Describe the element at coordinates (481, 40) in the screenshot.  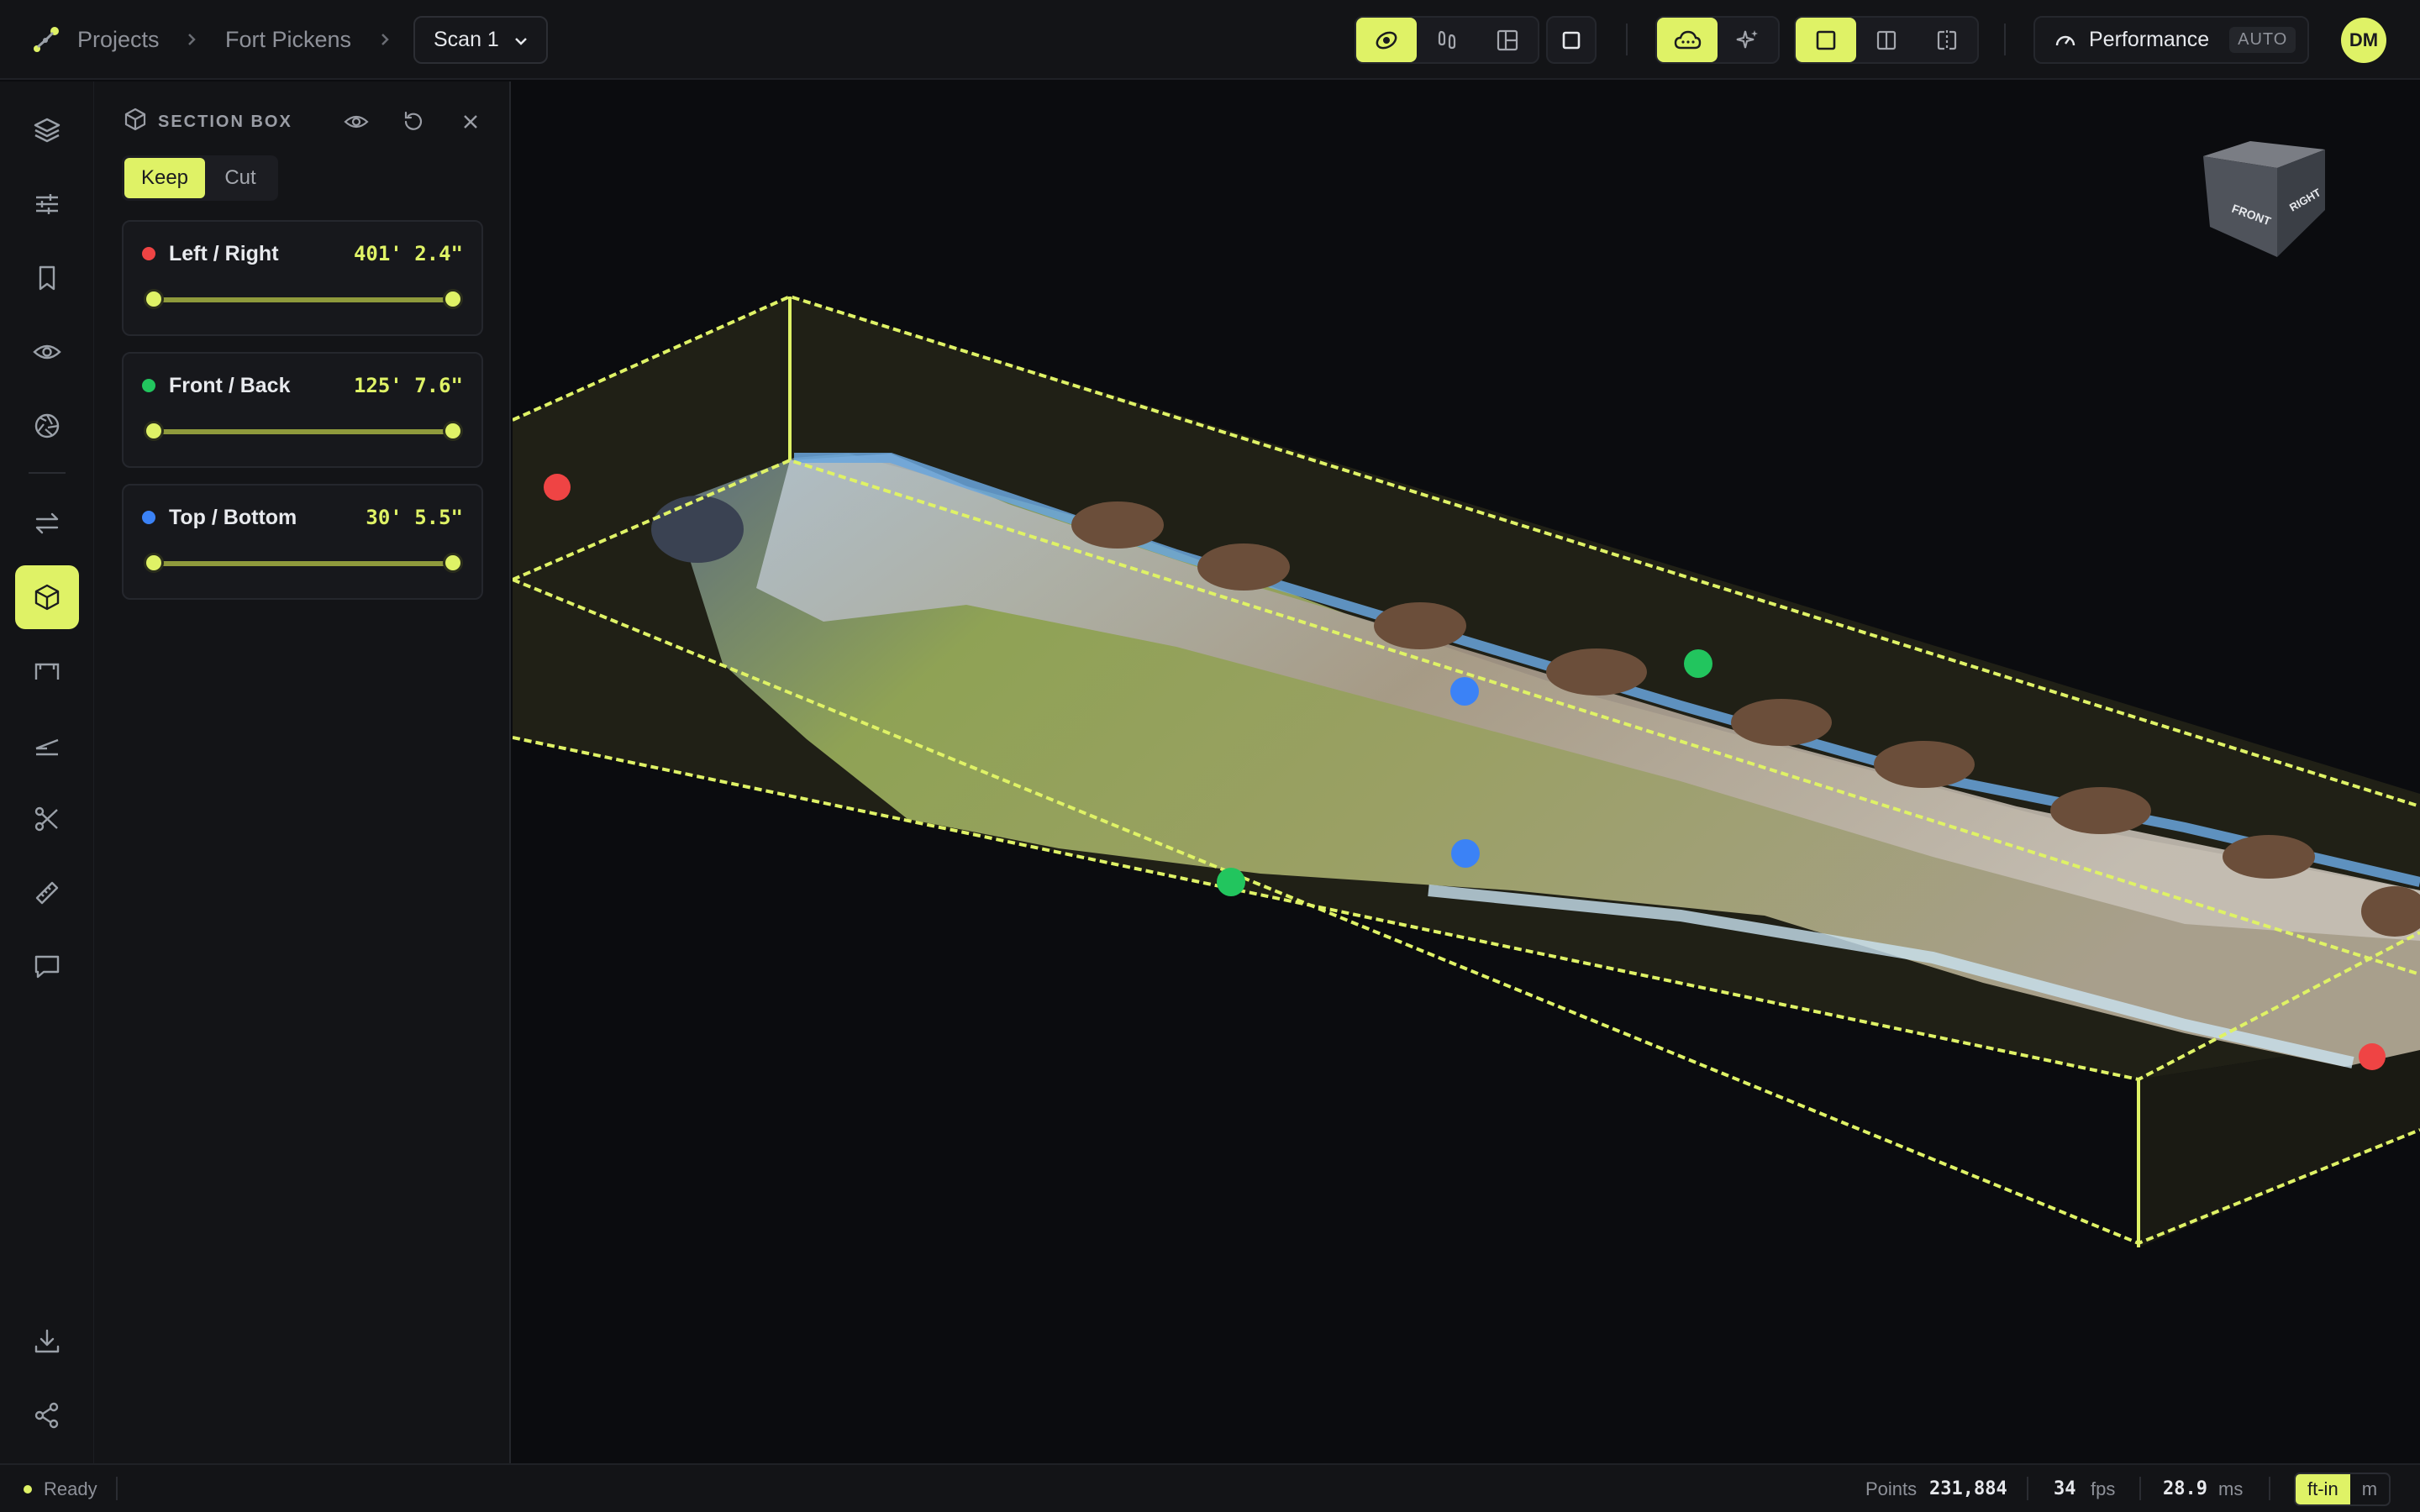
I see `scan-select: Scan 1` at that location.